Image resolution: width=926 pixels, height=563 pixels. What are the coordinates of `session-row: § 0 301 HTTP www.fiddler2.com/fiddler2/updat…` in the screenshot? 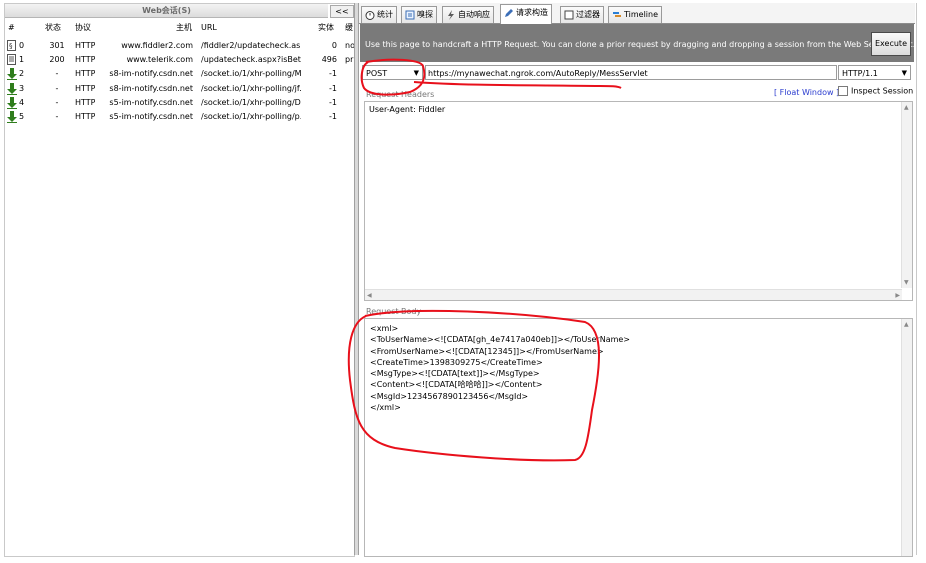 It's located at (179, 46).